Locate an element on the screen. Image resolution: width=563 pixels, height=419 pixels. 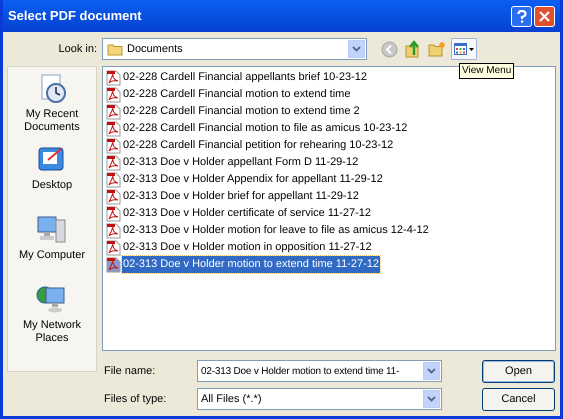
file-item: 02-228 Cardell Financial appellants brief 10-23-12 is located at coordinates (245, 77).